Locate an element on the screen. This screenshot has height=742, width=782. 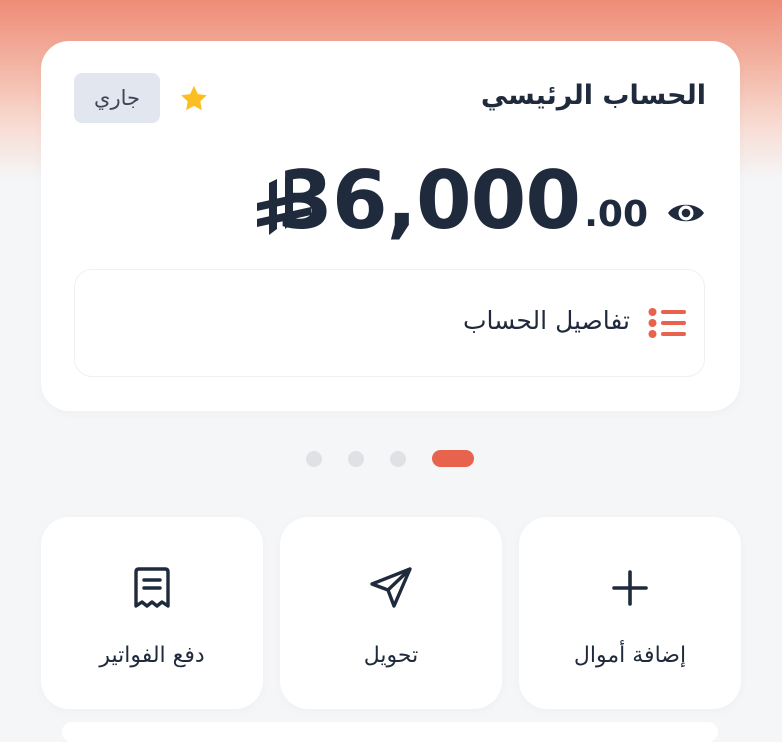
carousel-dot-active is located at coordinates (453, 458).